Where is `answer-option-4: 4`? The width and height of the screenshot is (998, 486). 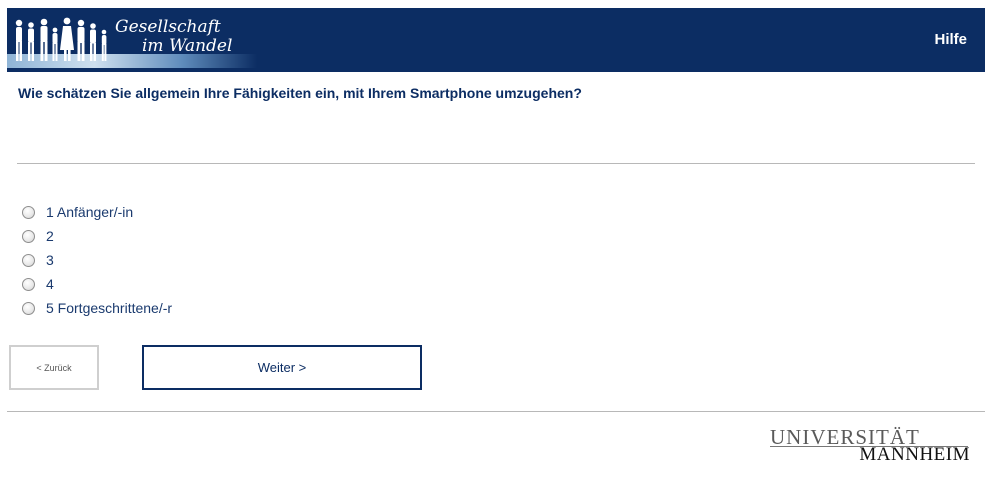 answer-option-4: 4 is located at coordinates (96, 284).